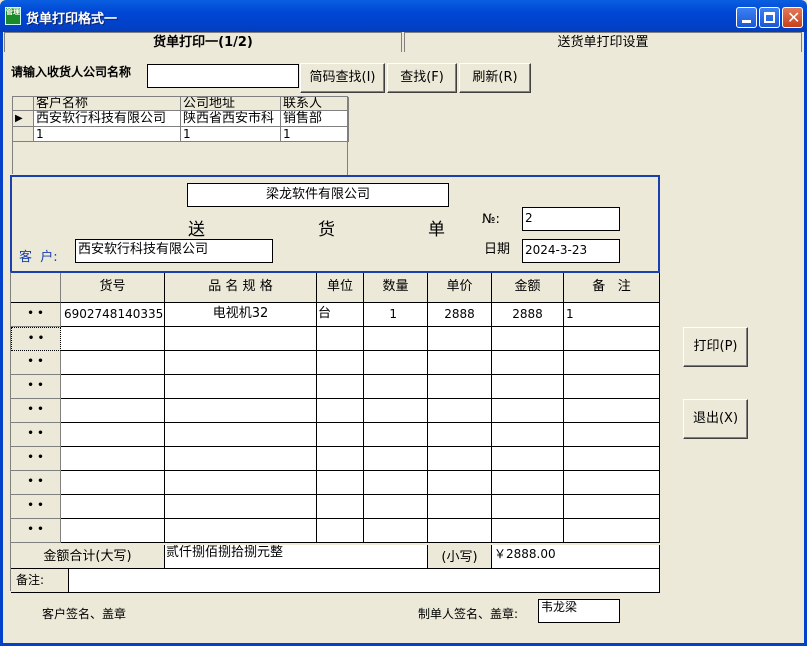 Image resolution: width=807 pixels, height=646 pixels. Describe the element at coordinates (403, 16) in the screenshot. I see `title-bar: 管理 货单打印格式一 ✕` at that location.